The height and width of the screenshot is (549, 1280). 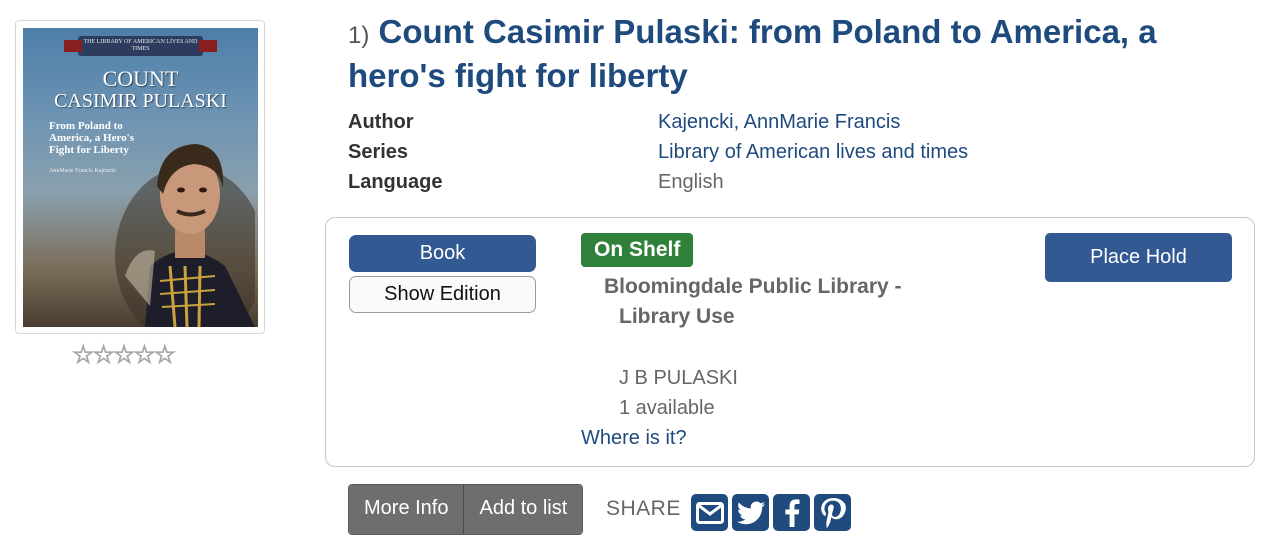 I want to click on author-label: Author, so click(x=381, y=122).